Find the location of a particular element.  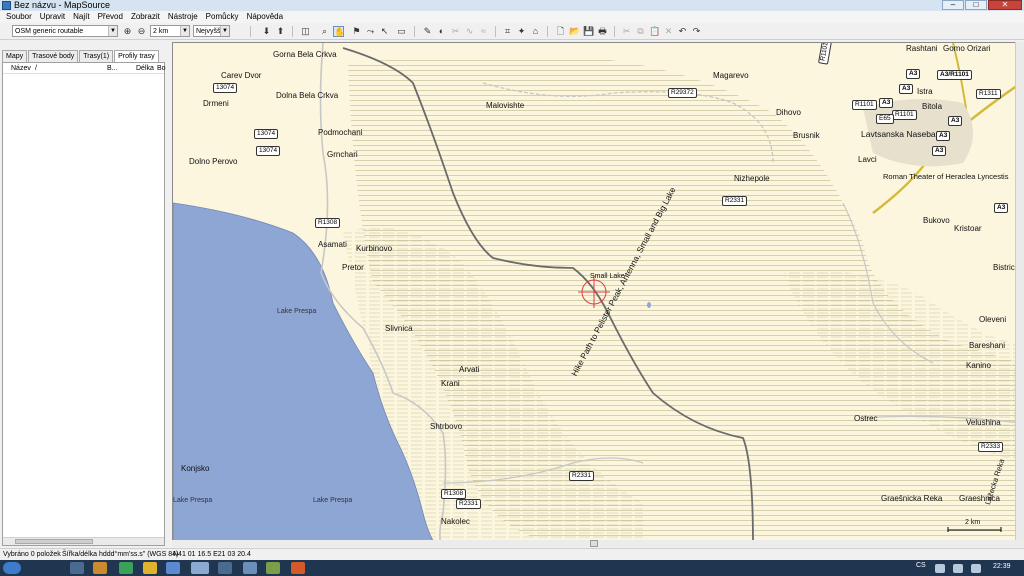

tray-flag-icon is located at coordinates (940, 568).